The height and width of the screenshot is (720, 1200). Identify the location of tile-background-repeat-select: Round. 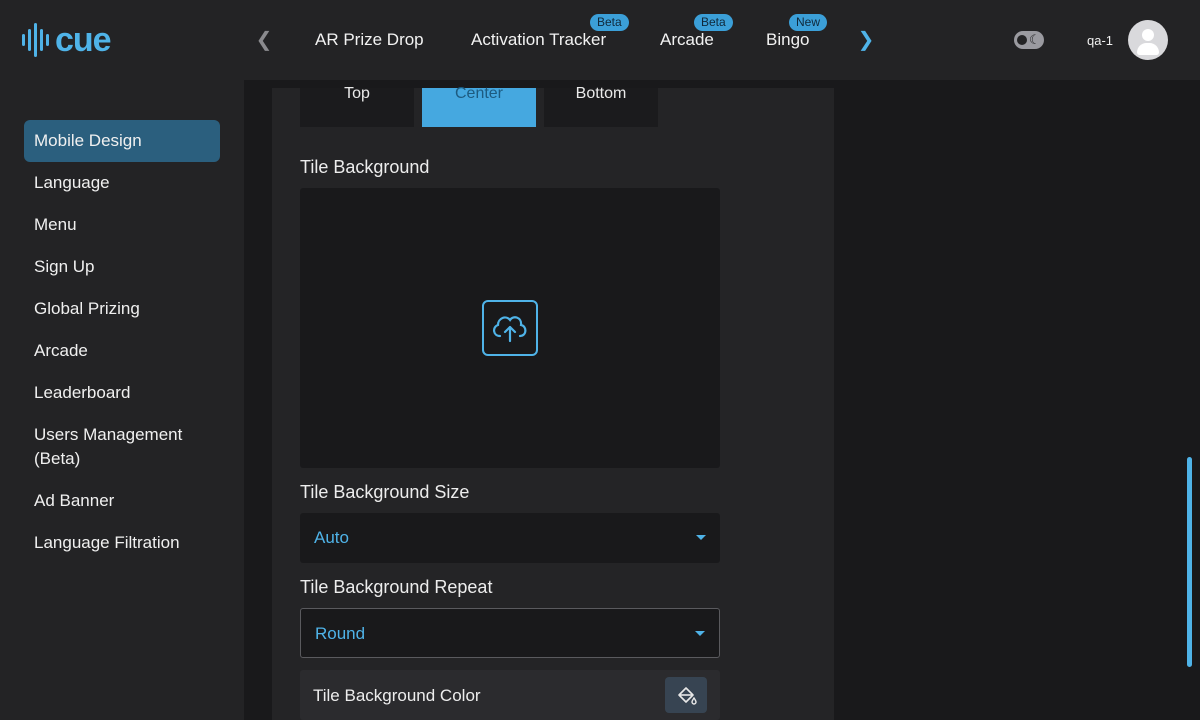
(510, 633).